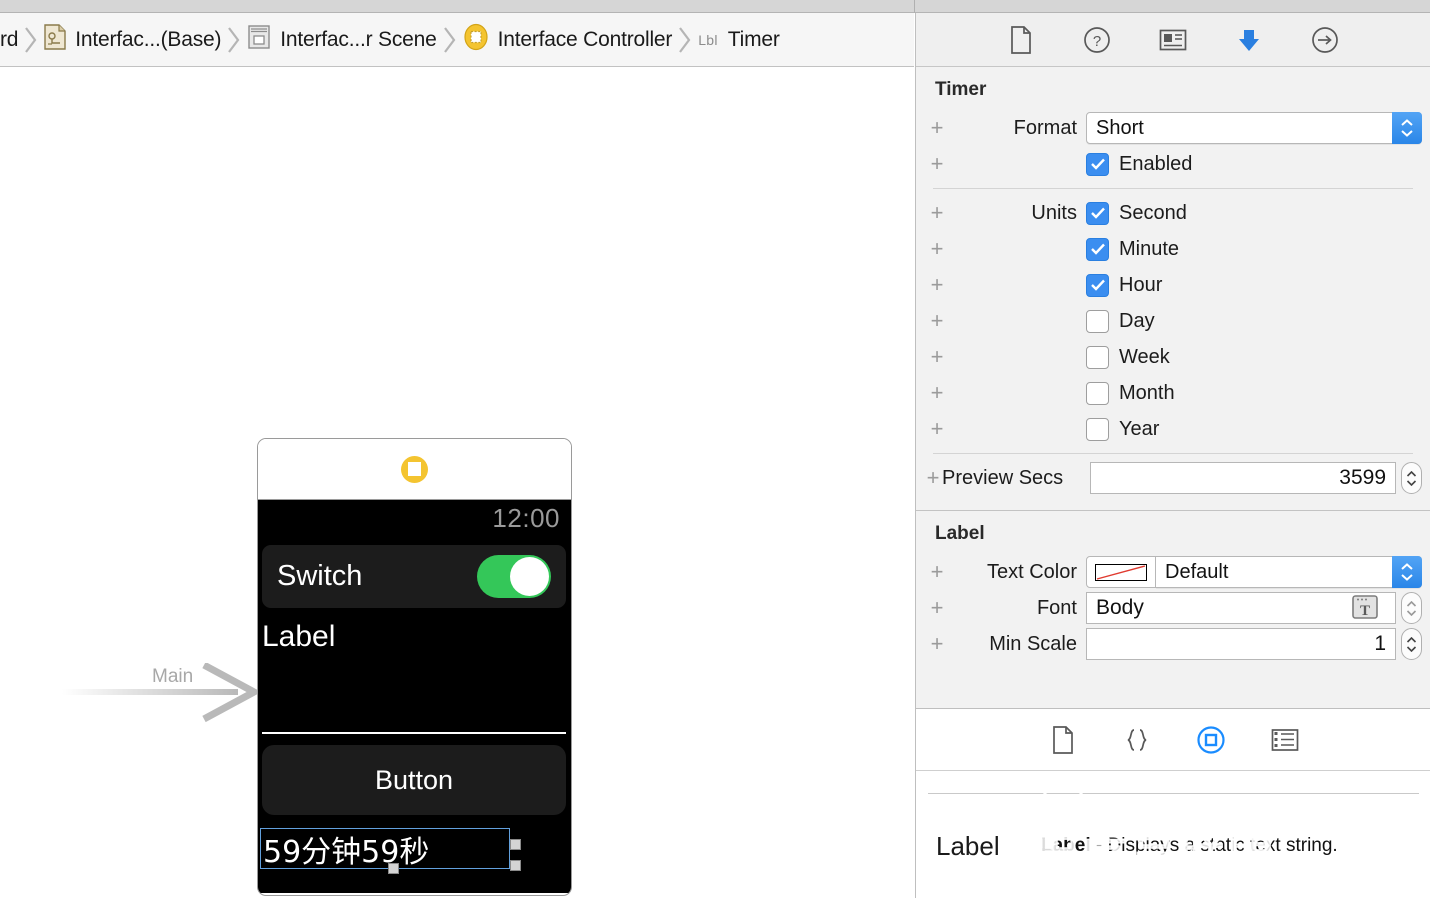 The width and height of the screenshot is (1430, 898). Describe the element at coordinates (1056, 607) in the screenshot. I see `font-label: Font` at that location.